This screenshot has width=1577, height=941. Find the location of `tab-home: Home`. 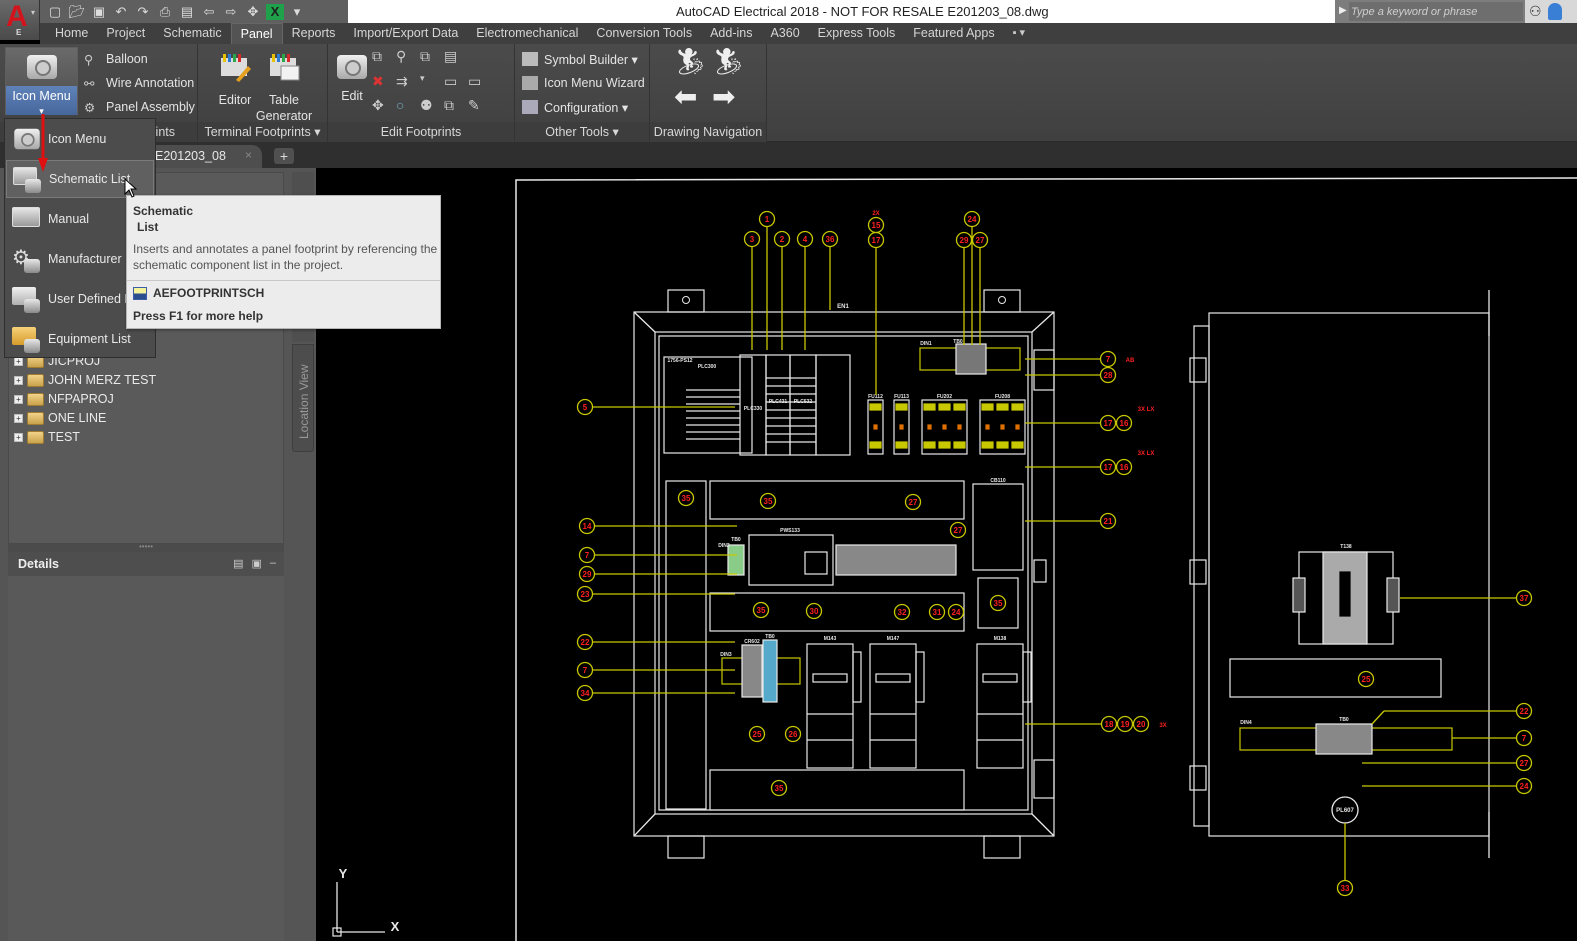

tab-home: Home is located at coordinates (71, 33).